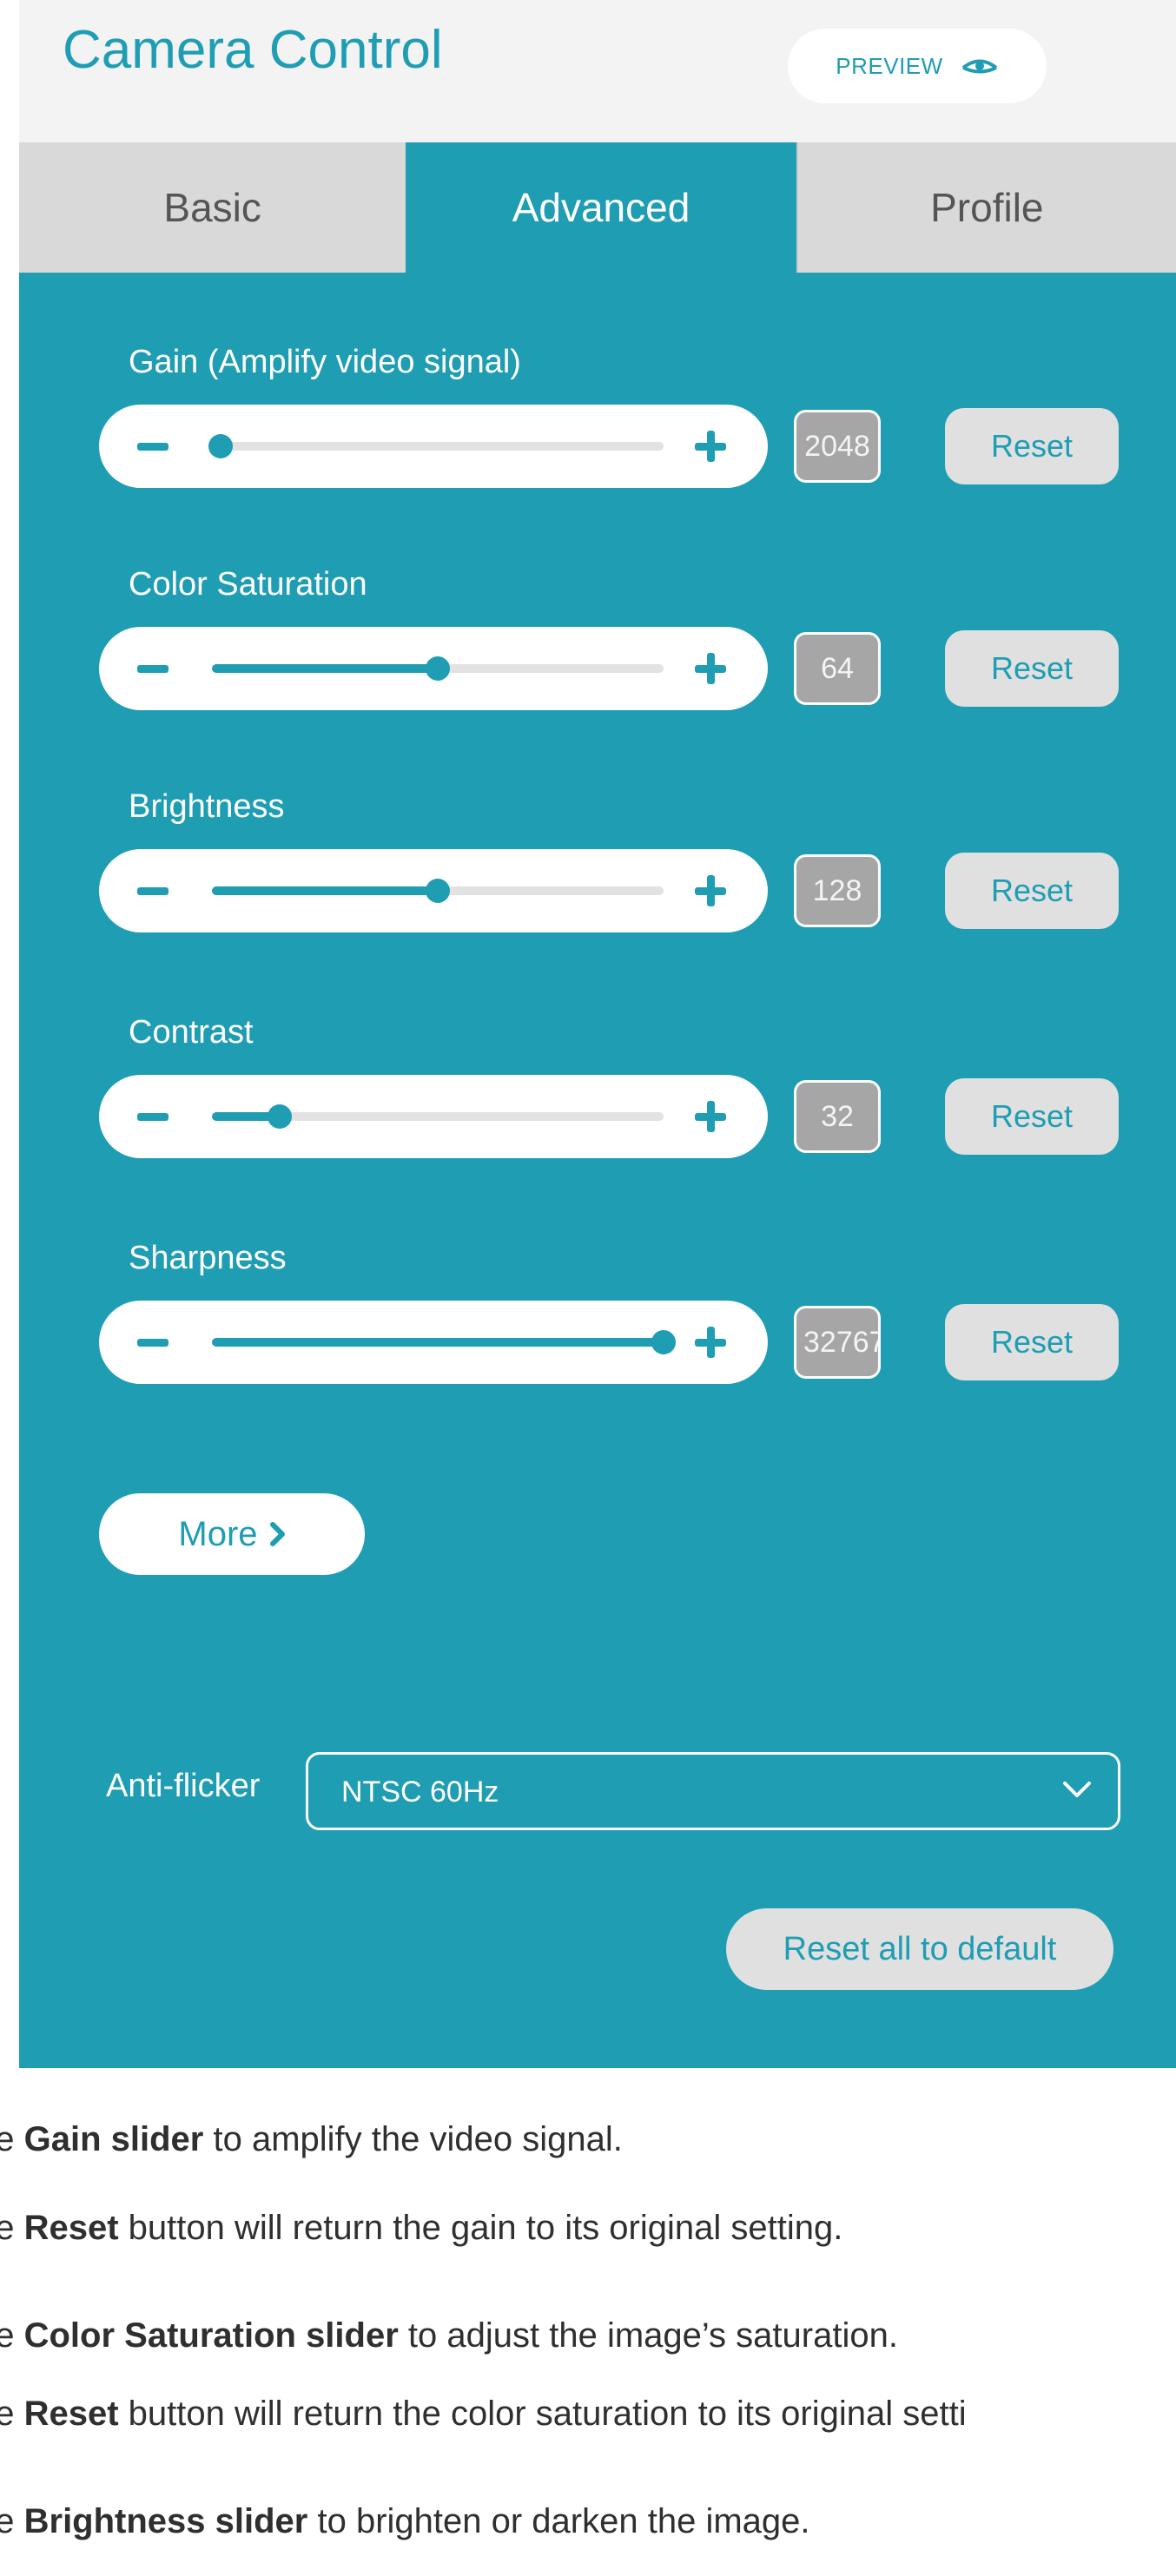 This screenshot has height=2576, width=1176. What do you see at coordinates (277, 1534) in the screenshot?
I see `chevron-right-icon` at bounding box center [277, 1534].